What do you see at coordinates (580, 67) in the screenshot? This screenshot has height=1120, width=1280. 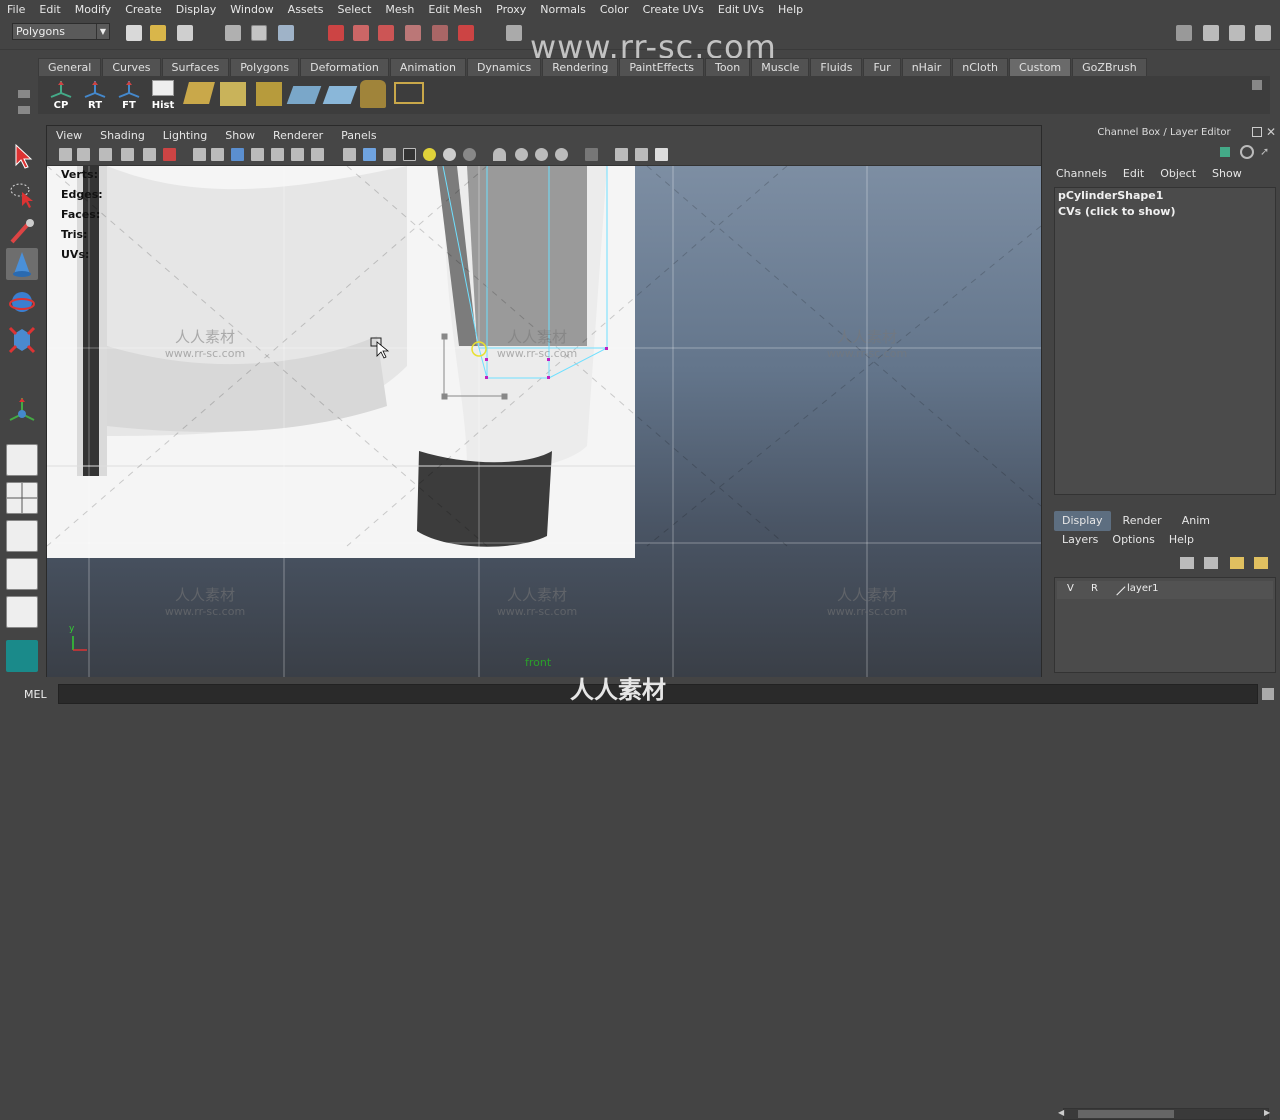 I see `shelf-tab-rendering: Rendering` at bounding box center [580, 67].